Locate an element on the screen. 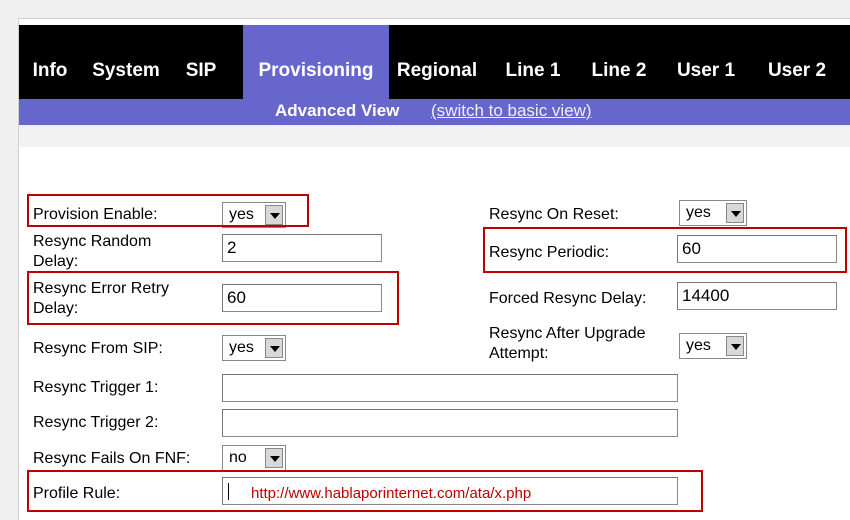 The width and height of the screenshot is (850, 520). tab-user-1: User 1 is located at coordinates (706, 65).